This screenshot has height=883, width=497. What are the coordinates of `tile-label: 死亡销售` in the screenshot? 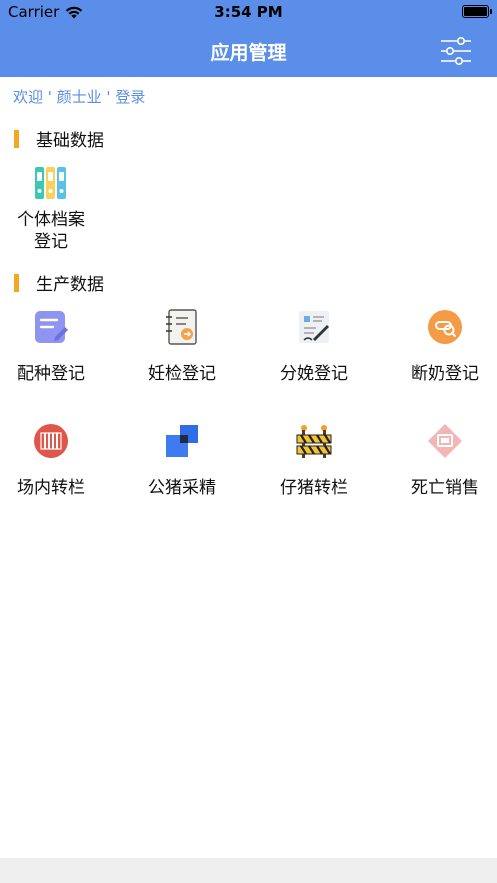 It's located at (445, 488).